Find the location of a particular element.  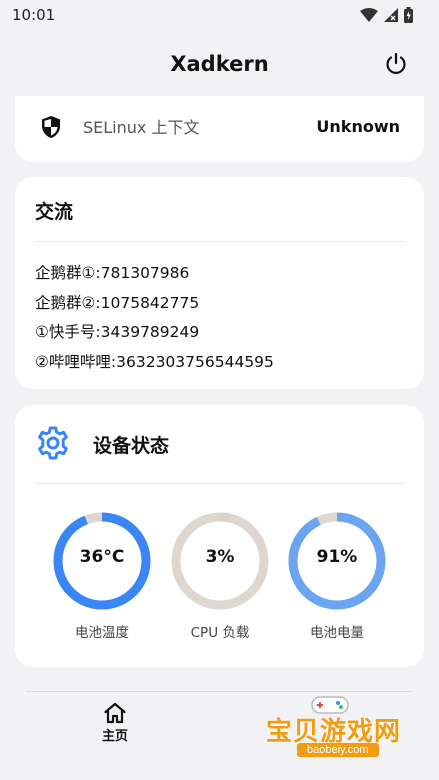

home-icon is located at coordinates (115, 713).